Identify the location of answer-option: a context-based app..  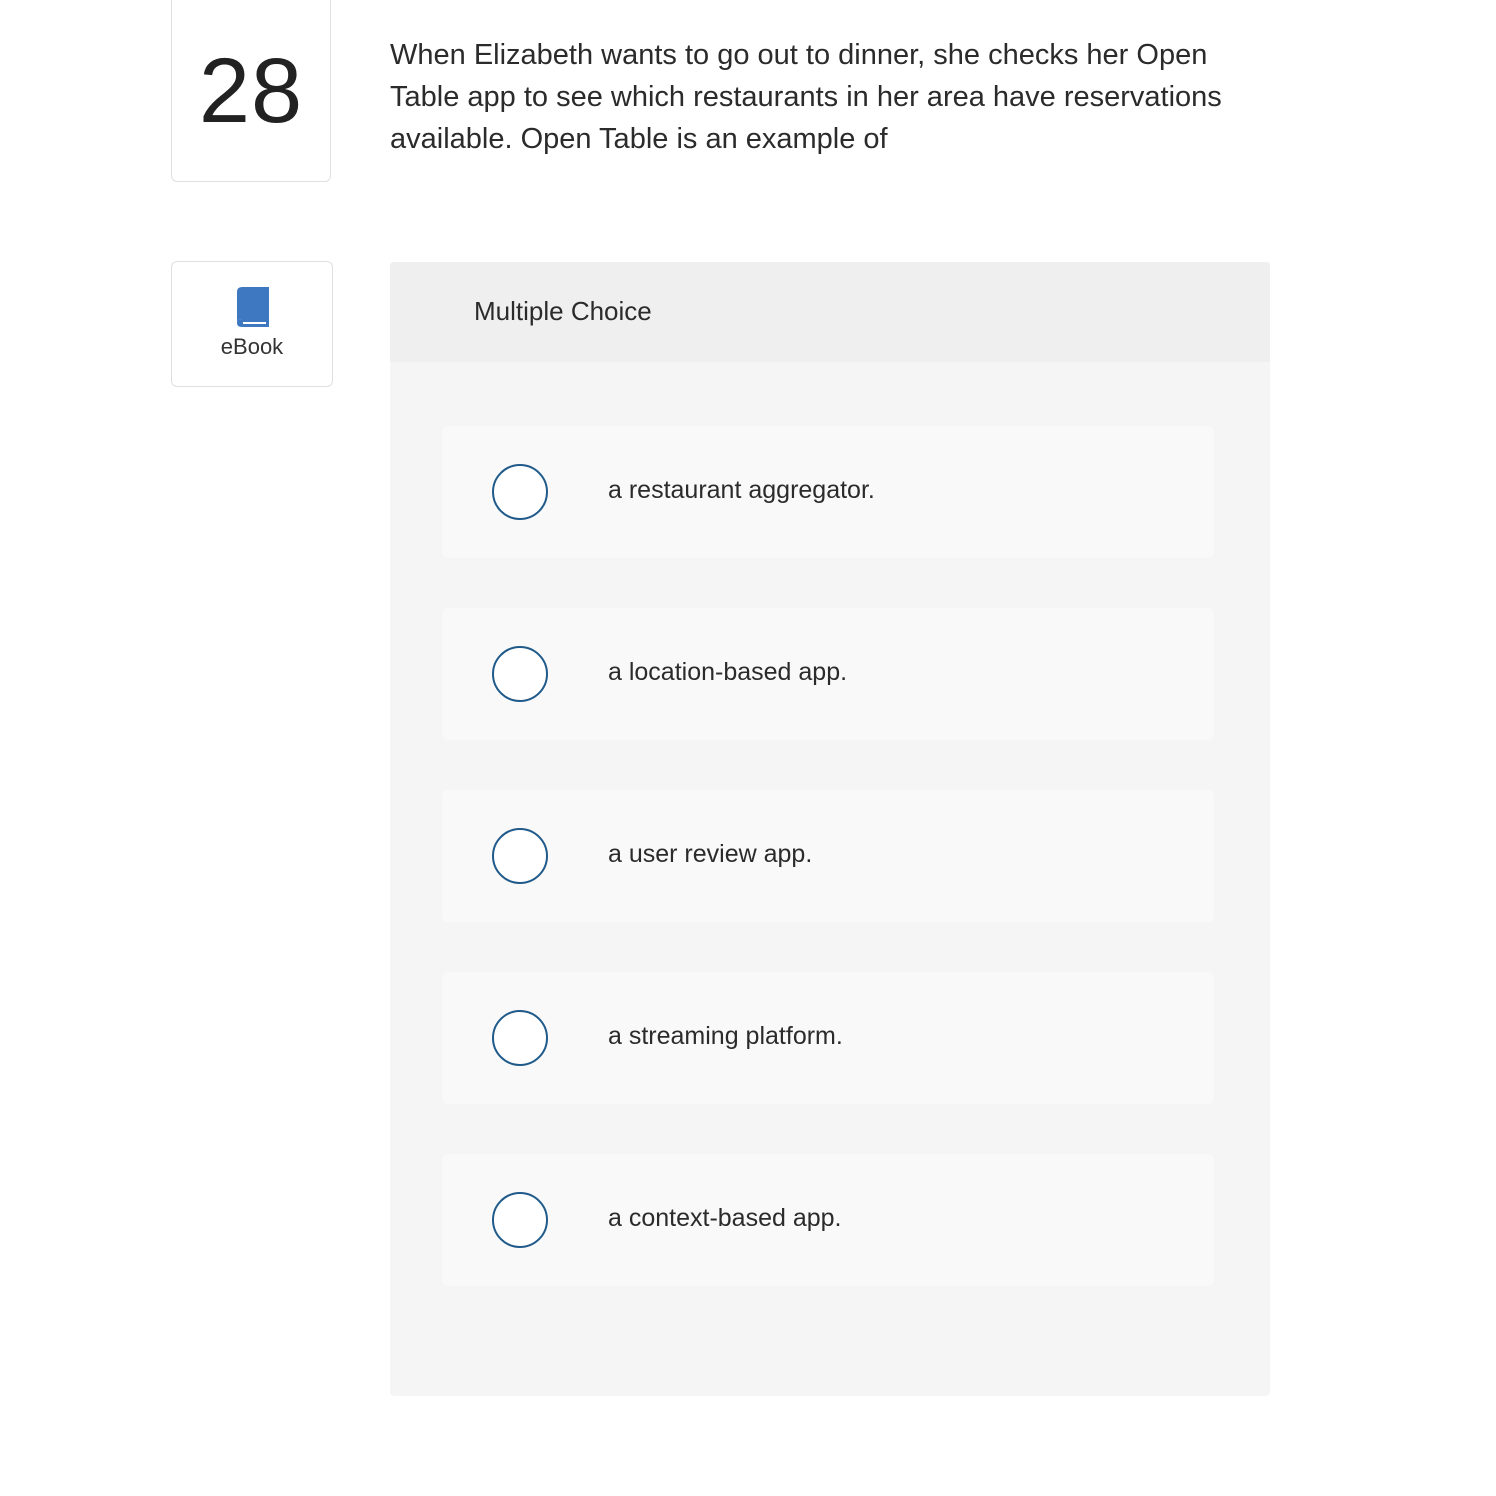
(828, 1220).